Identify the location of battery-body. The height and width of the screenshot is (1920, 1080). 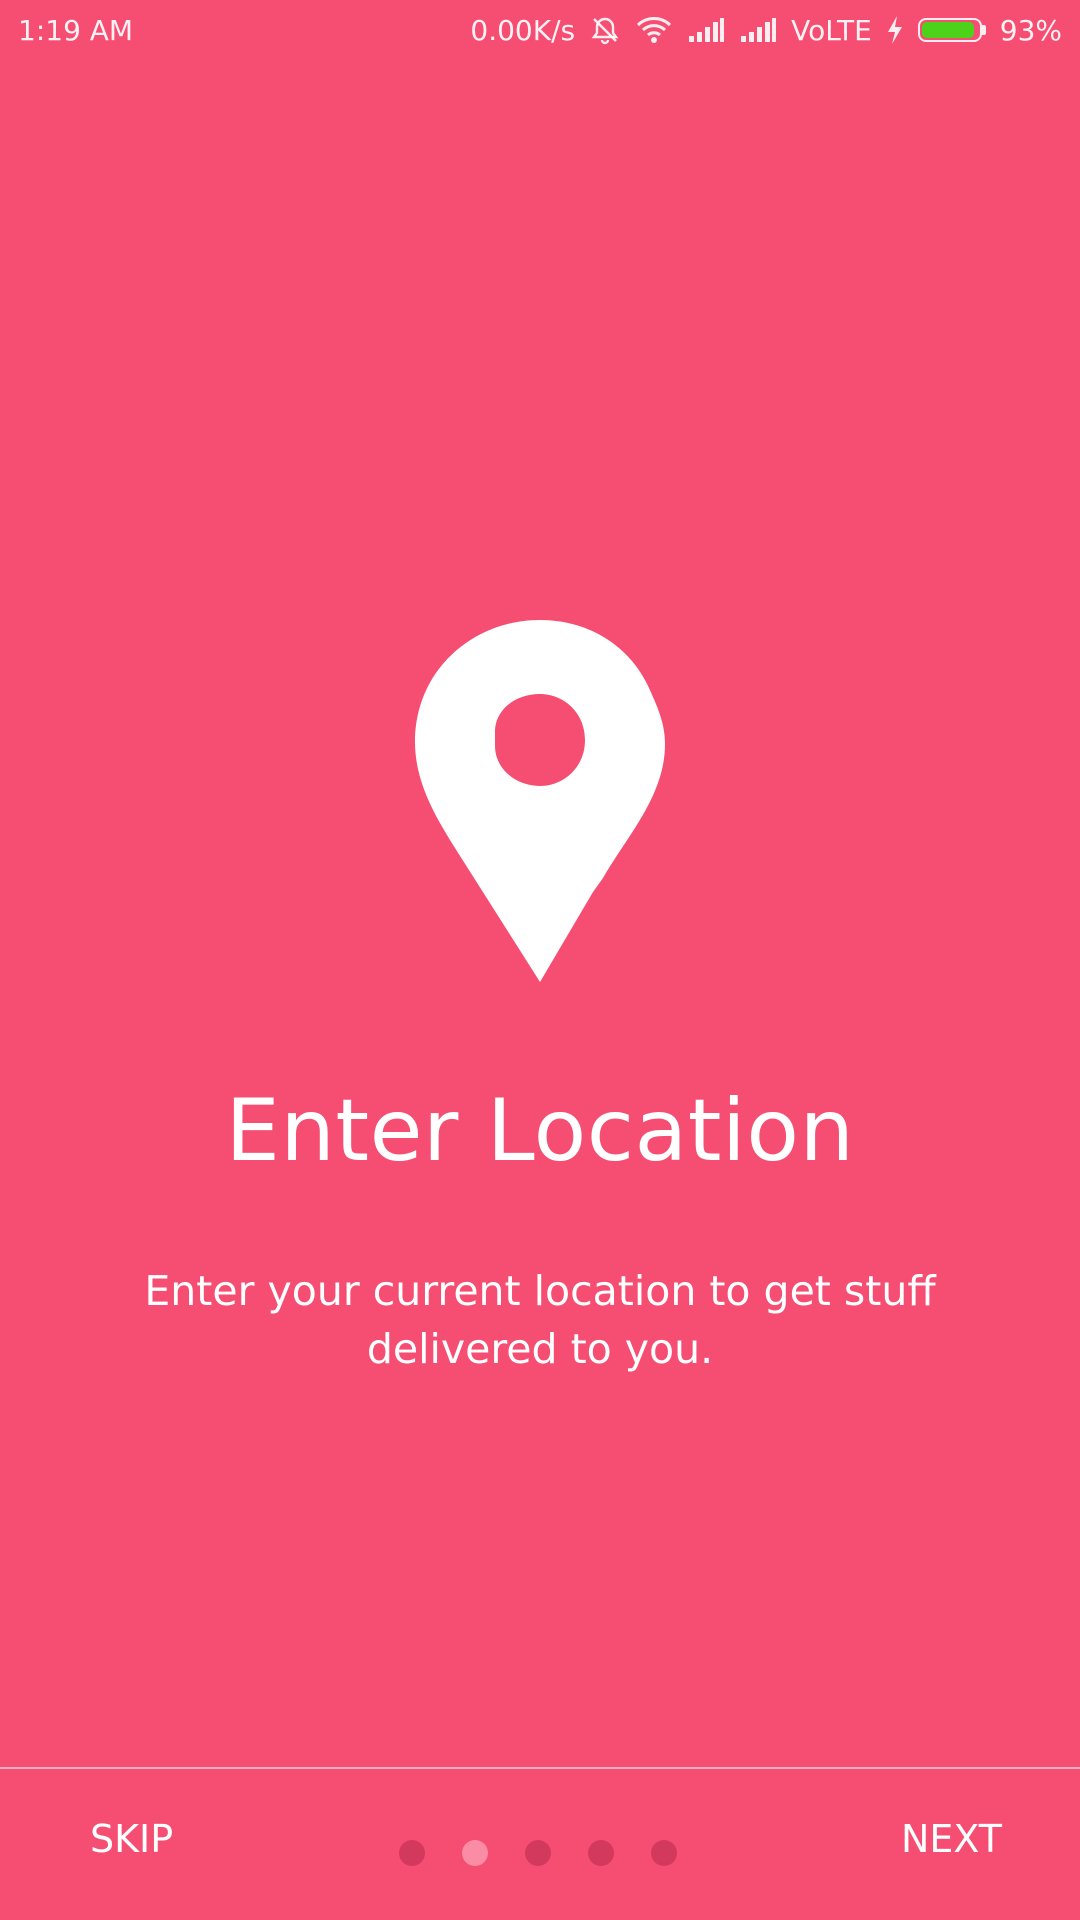
(949, 30).